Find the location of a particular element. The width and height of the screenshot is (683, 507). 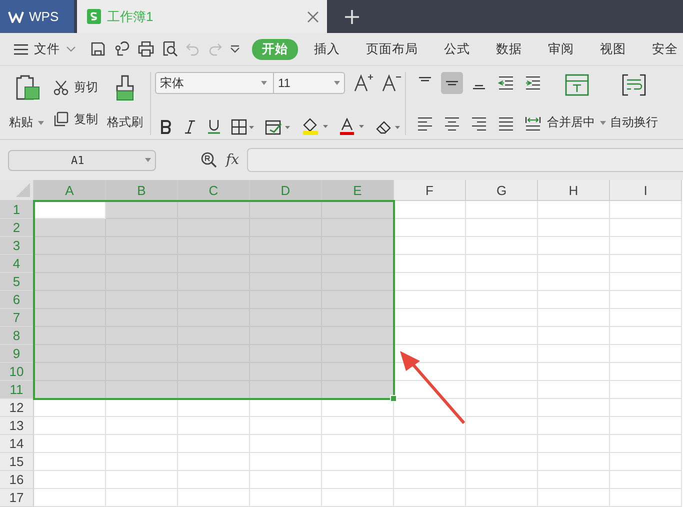

select-all-corner is located at coordinates (17, 190).